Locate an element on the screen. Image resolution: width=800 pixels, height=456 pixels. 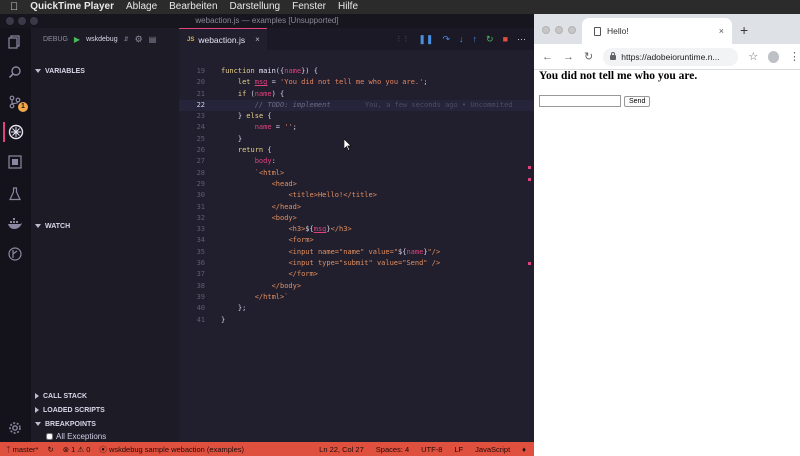
window-controls is located at coordinates (22, 21).